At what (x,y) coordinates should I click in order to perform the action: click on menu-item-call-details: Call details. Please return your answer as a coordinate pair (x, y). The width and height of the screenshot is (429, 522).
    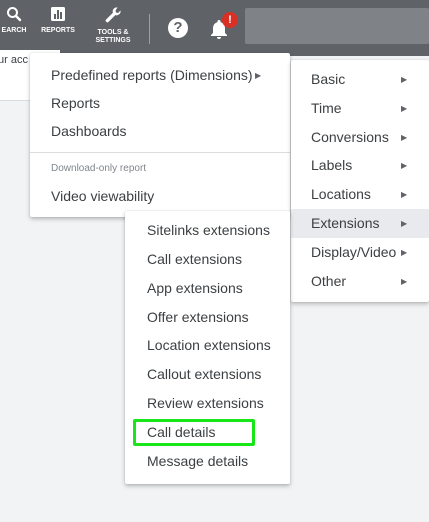
    Looking at the image, I should click on (207, 432).